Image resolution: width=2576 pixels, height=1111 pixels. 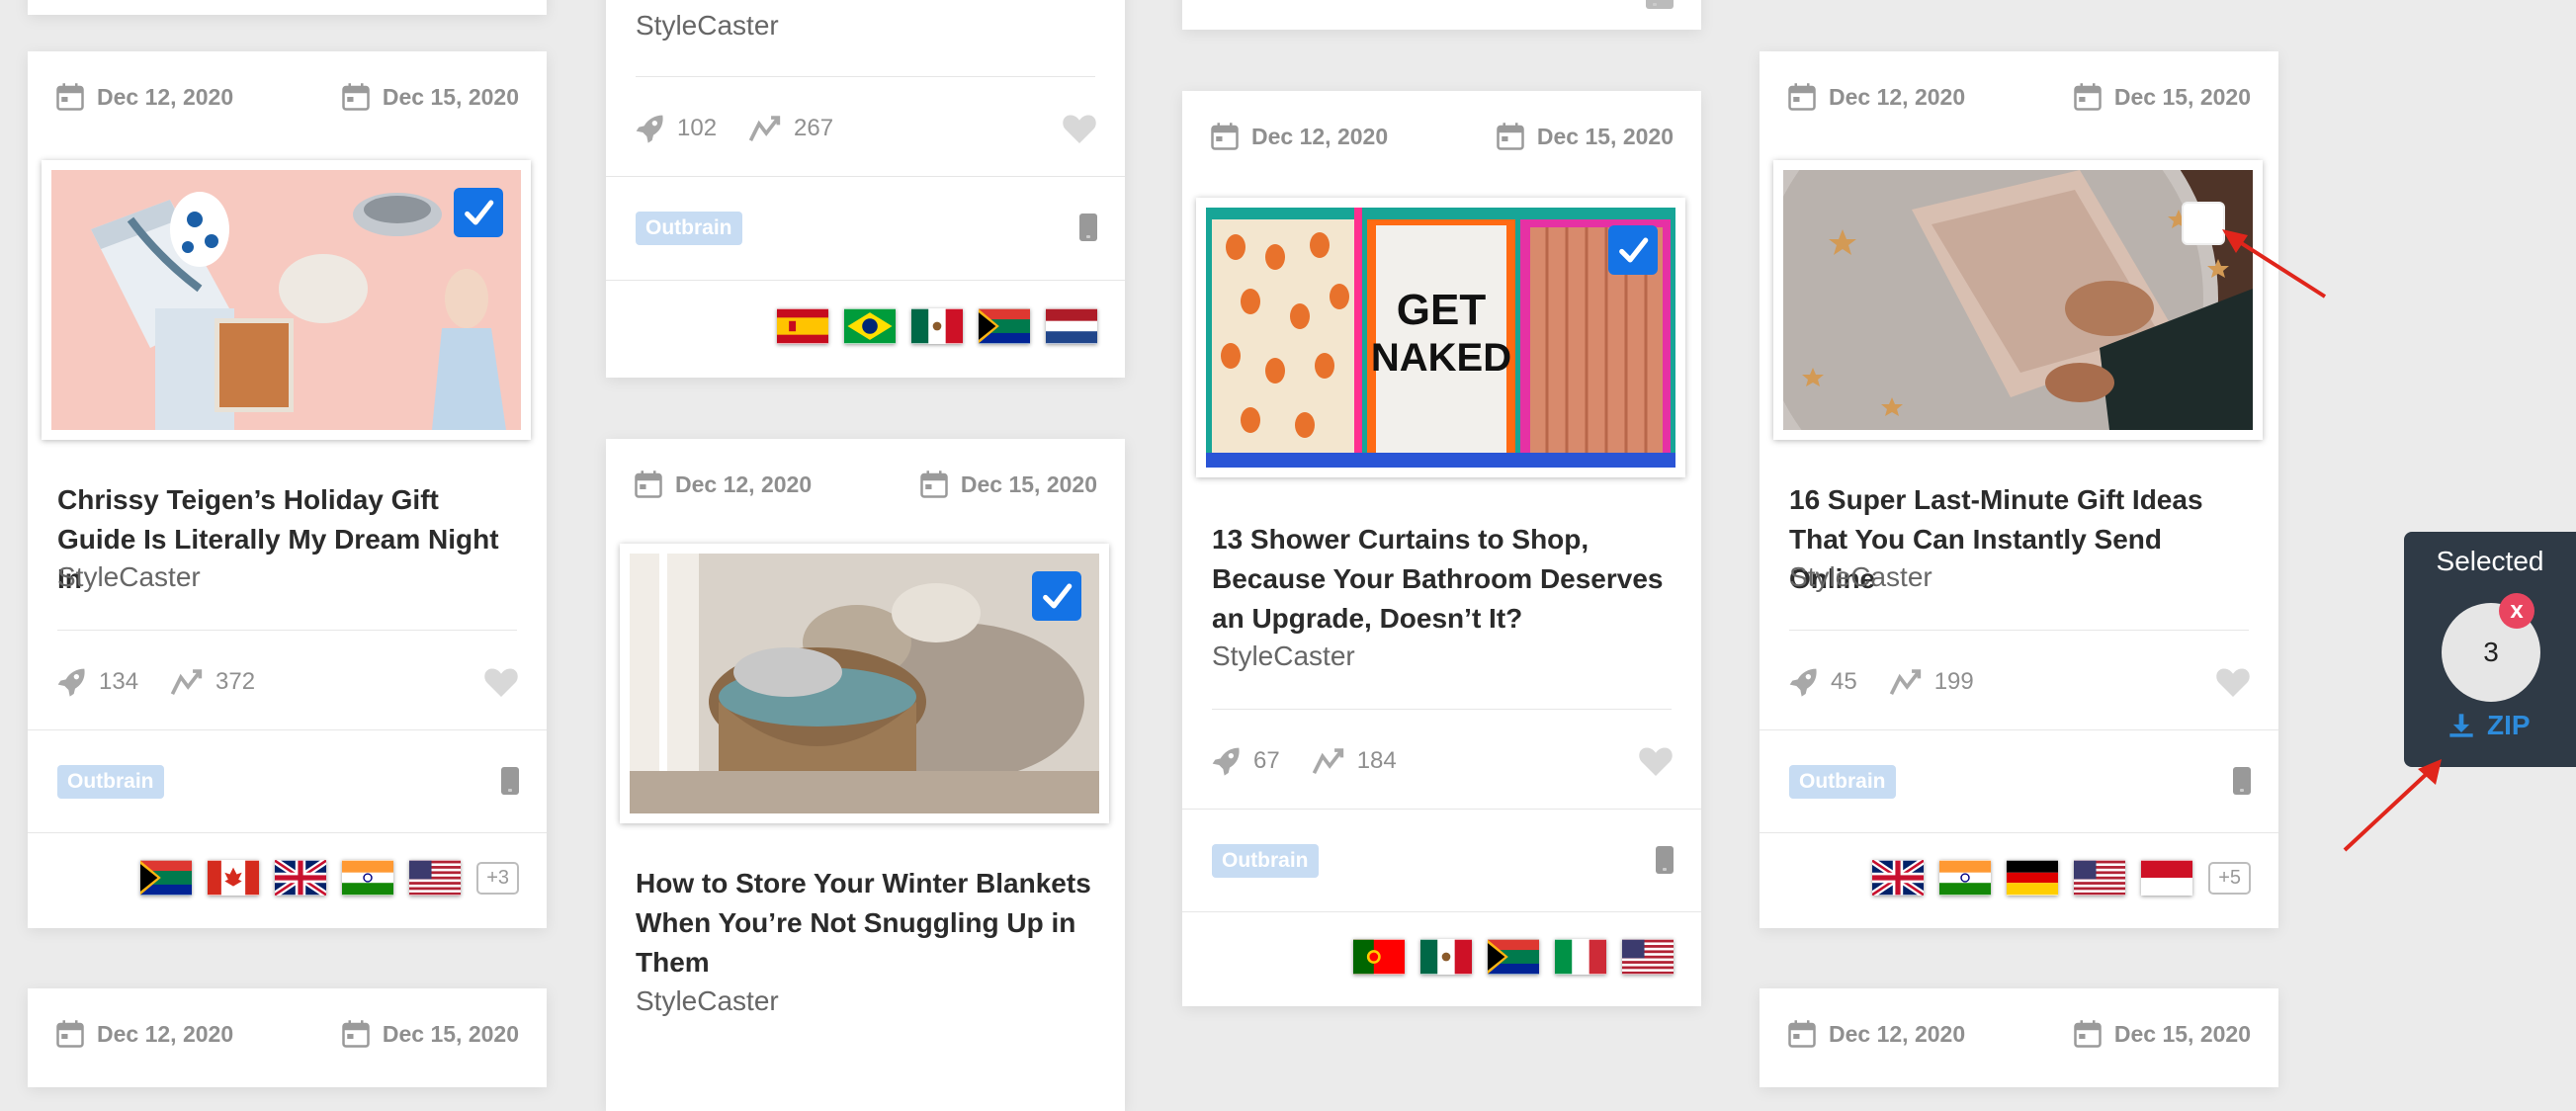 I want to click on shares-stat: 67, so click(x=1245, y=761).